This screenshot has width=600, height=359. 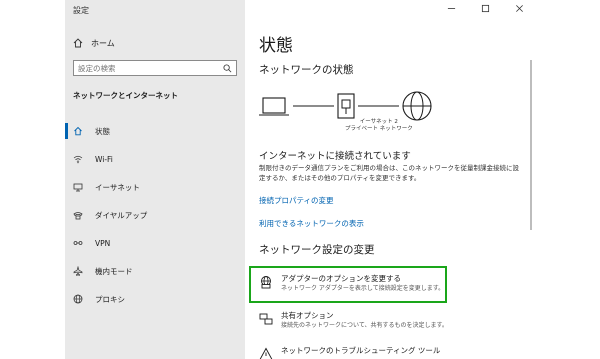 What do you see at coordinates (117, 187) in the screenshot?
I see `sidebar-item-label: イーサネット` at bounding box center [117, 187].